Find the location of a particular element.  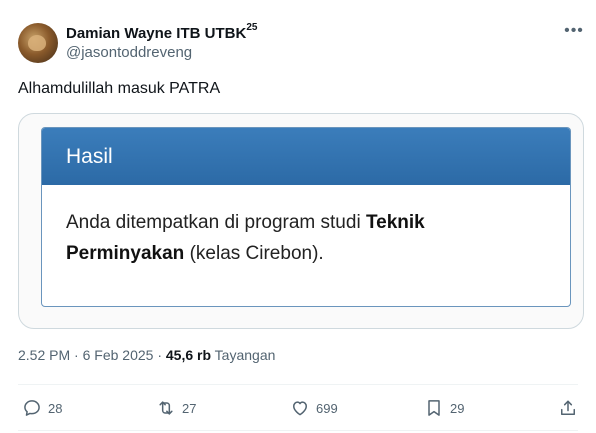

bookmark-count: 29 is located at coordinates (457, 408).